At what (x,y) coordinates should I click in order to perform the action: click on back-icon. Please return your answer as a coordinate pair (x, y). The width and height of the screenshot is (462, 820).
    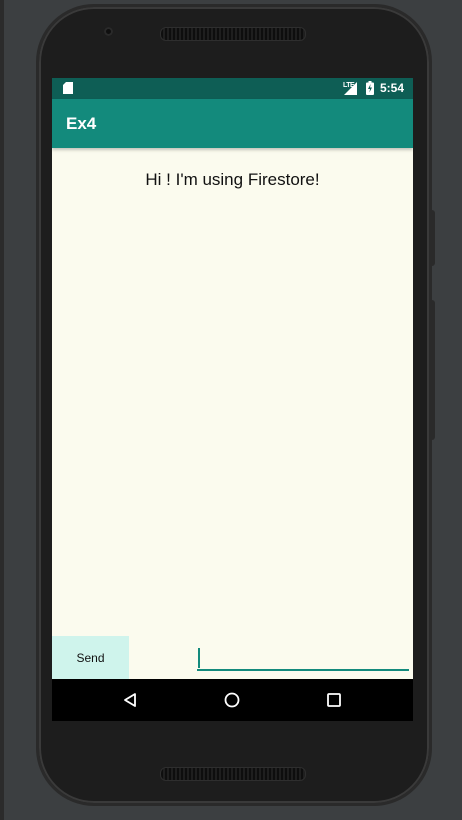
    Looking at the image, I should click on (130, 700).